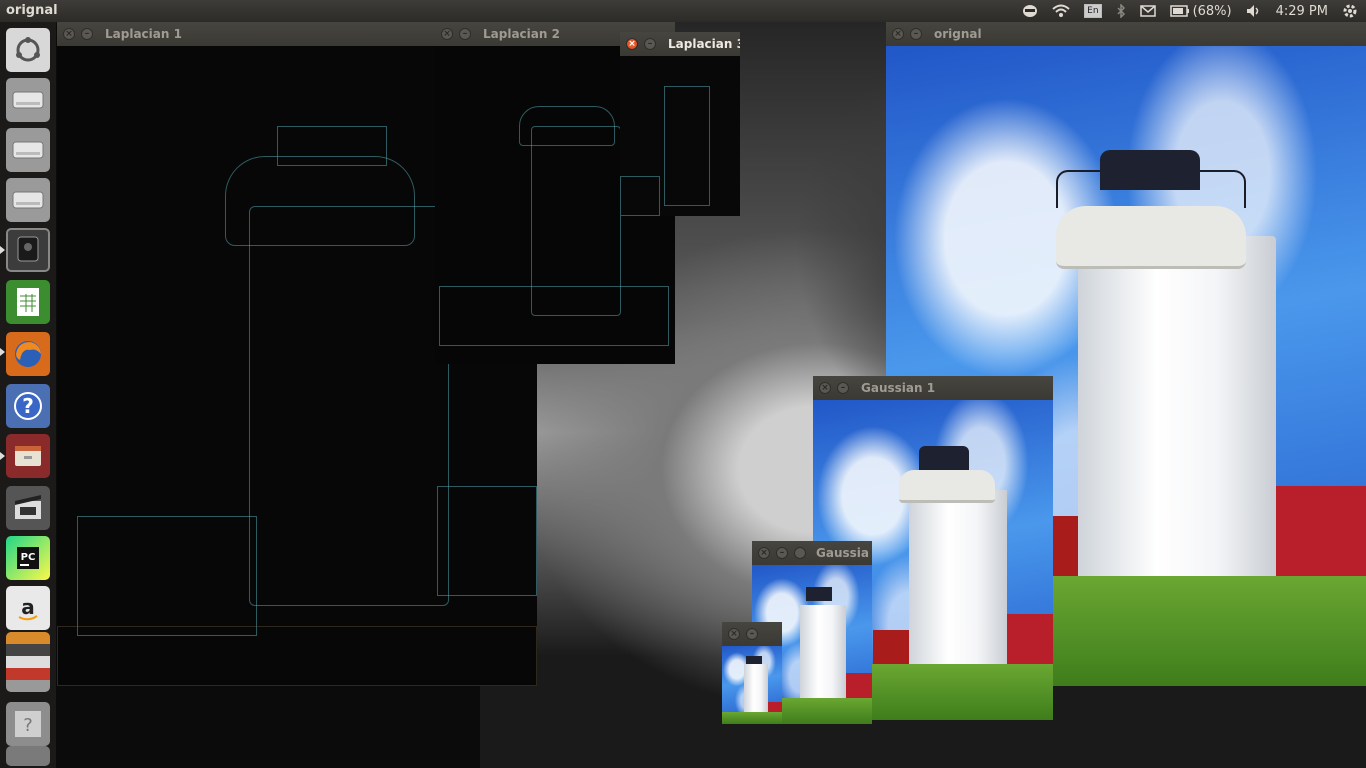 The image size is (1366, 768). I want to click on titlebar: × – Laplacian 3, so click(680, 44).